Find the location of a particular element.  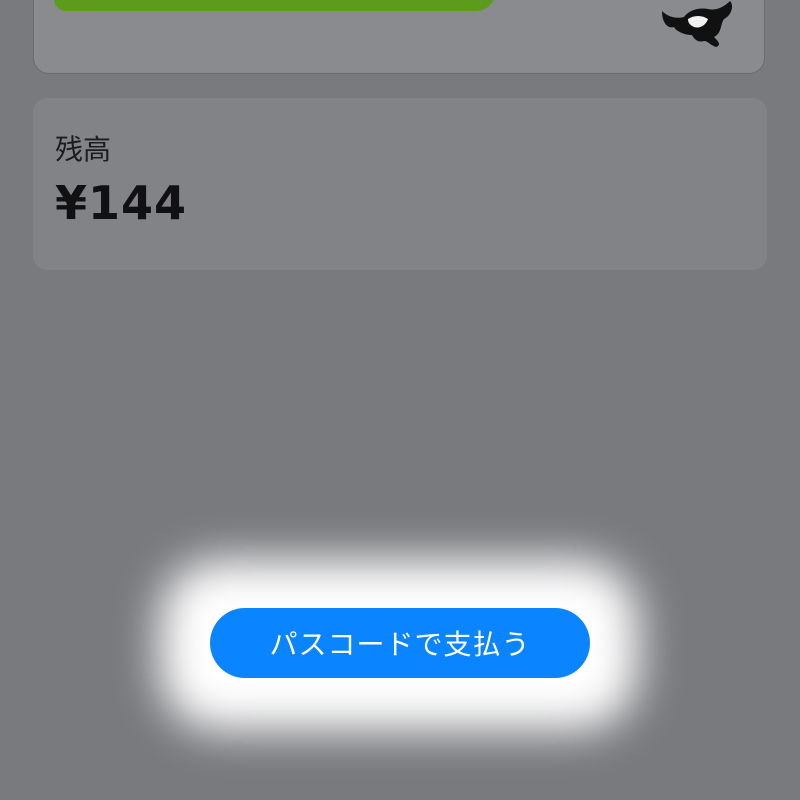

balance-amount: ¥144 is located at coordinates (121, 203).